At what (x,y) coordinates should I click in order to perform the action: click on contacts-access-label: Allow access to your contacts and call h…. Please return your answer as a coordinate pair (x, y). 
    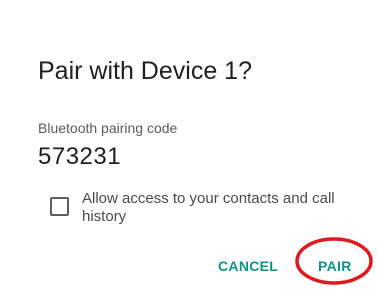
    Looking at the image, I should click on (228, 208).